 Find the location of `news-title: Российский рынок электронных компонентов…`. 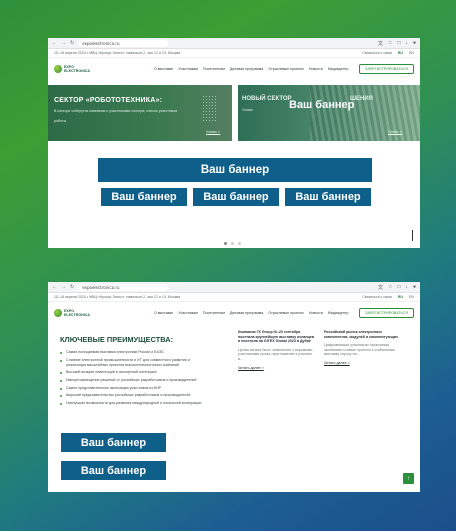

news-title: Российский рынок электронных компонентов… is located at coordinates (361, 334).